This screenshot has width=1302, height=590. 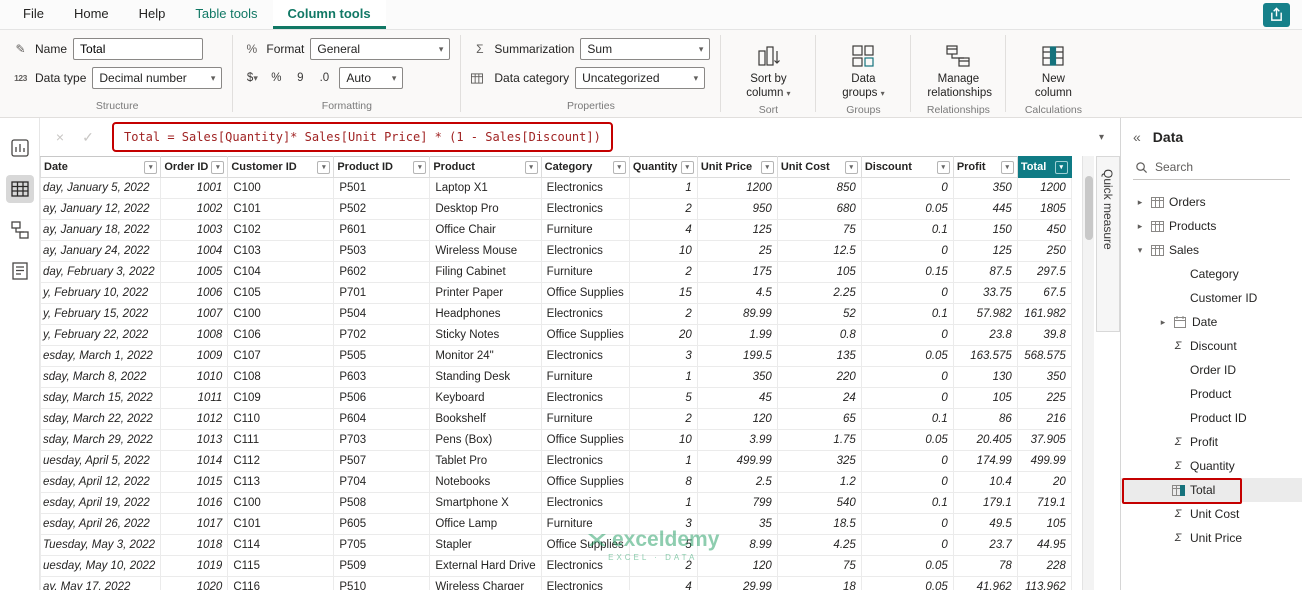 I want to click on tab-help: Help, so click(x=152, y=14).